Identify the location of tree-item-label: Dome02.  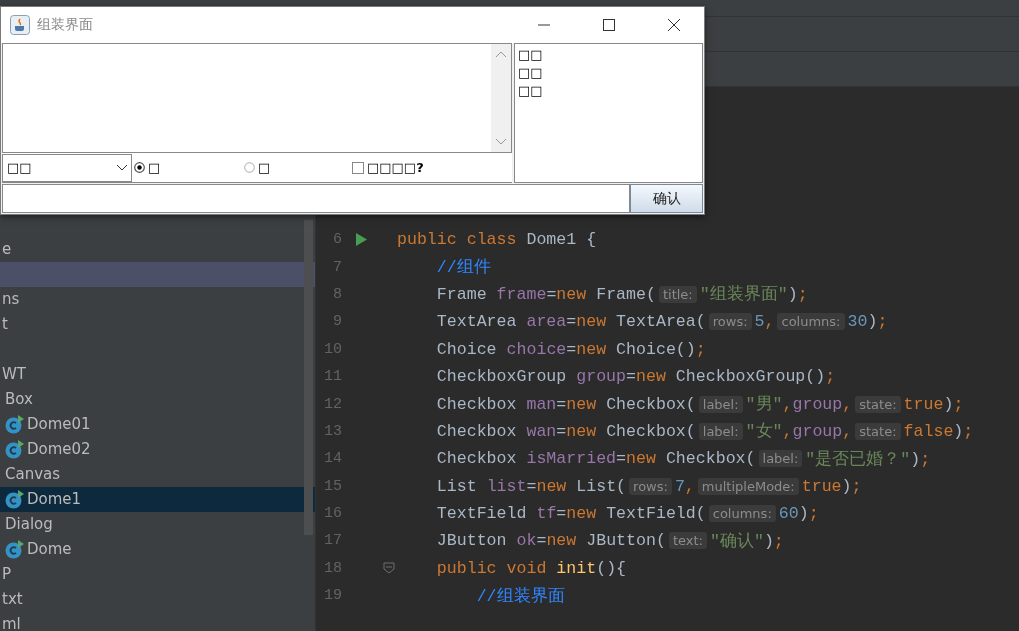
(59, 449).